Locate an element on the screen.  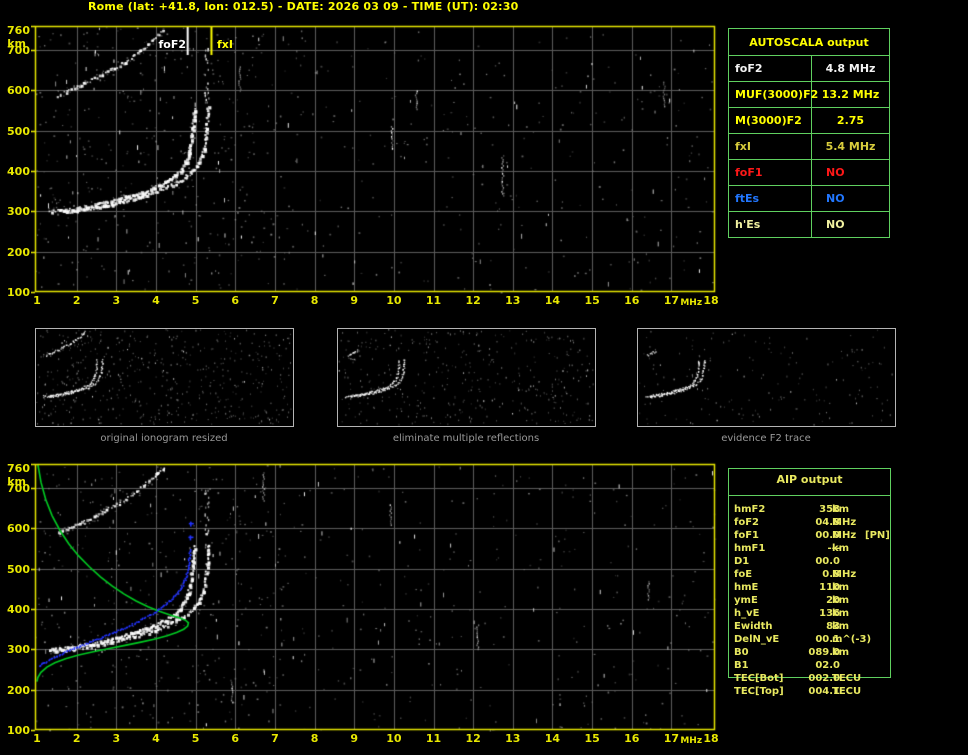
parameter-name: h'Es is located at coordinates (770, 224).